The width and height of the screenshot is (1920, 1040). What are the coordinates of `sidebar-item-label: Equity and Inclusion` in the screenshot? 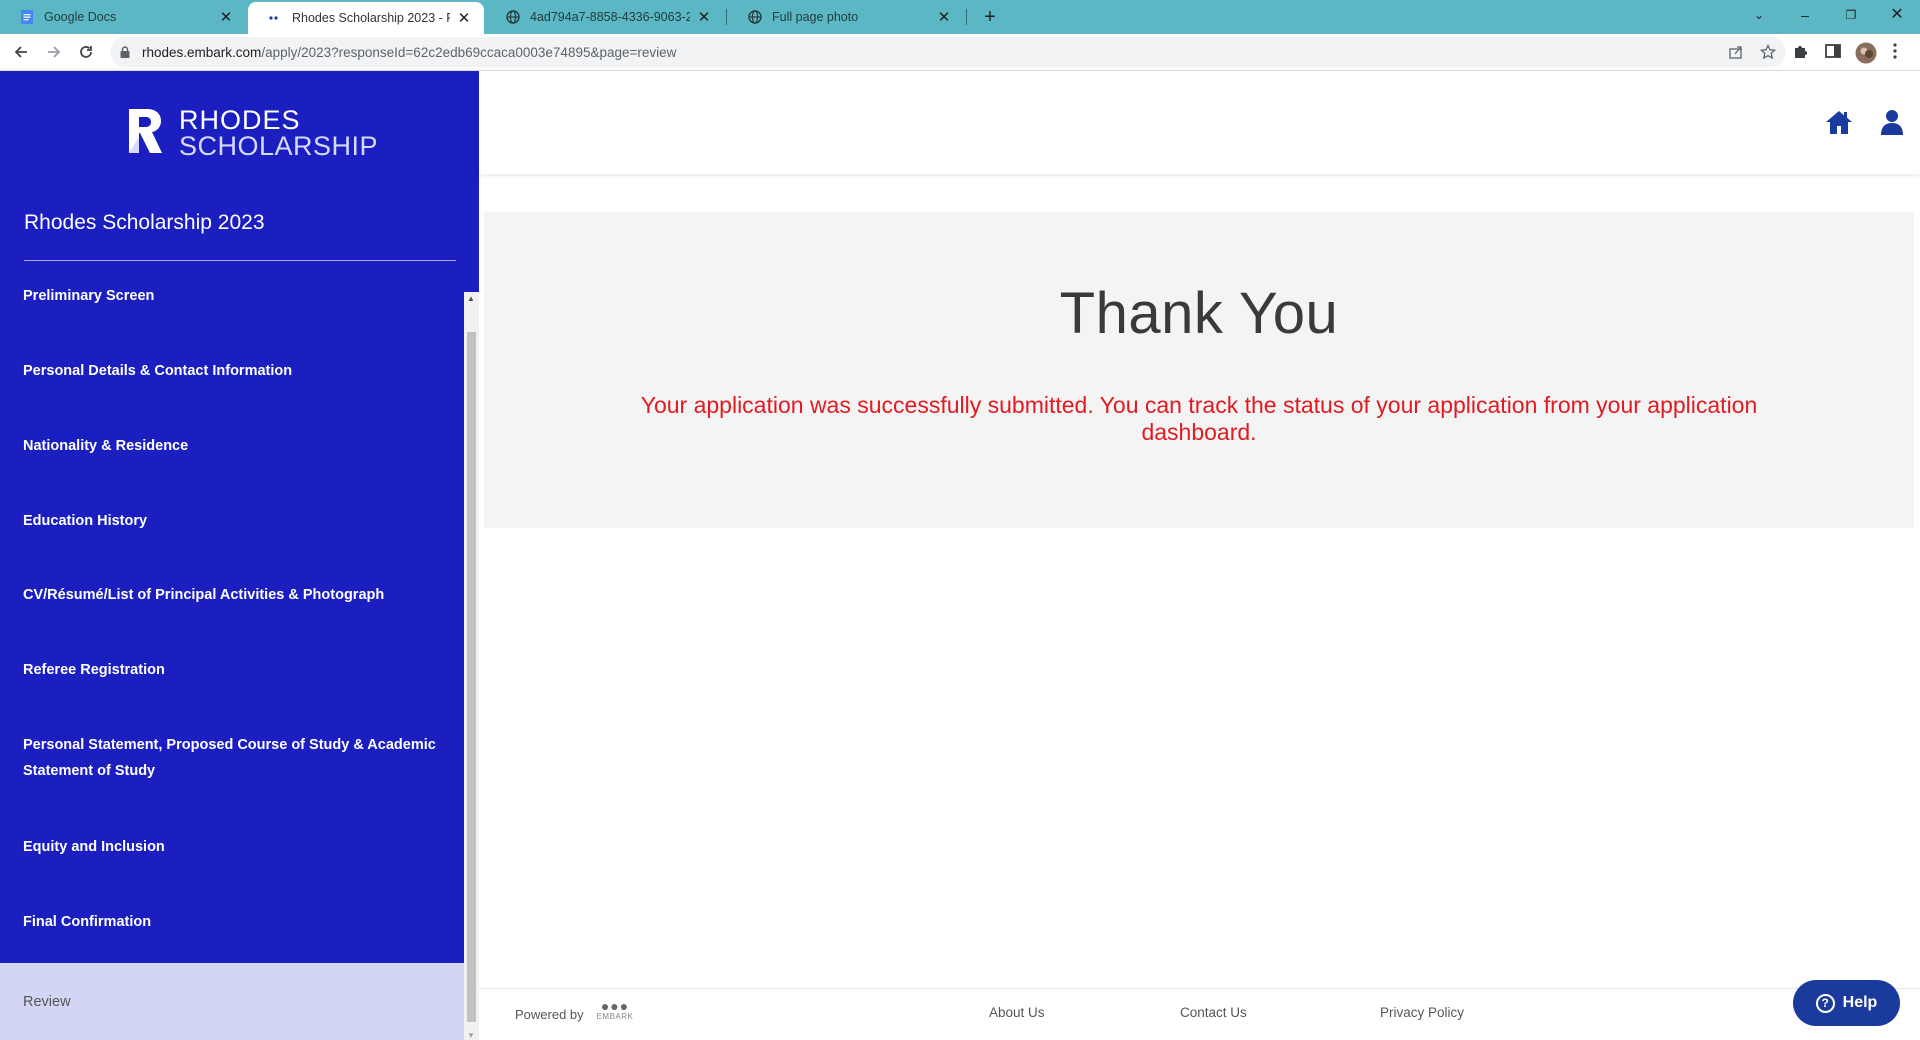 It's located at (94, 847).